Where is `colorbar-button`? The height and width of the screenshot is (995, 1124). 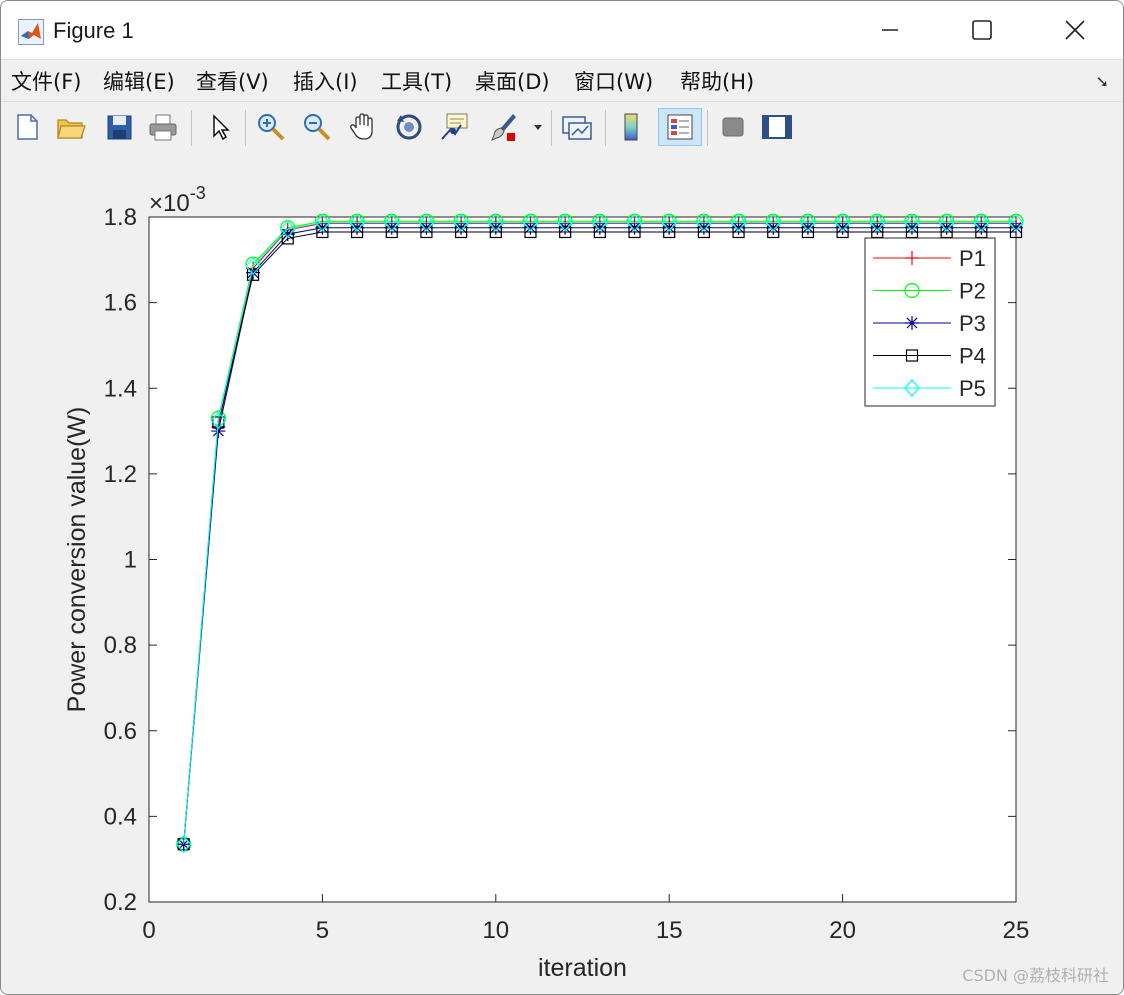 colorbar-button is located at coordinates (631, 127).